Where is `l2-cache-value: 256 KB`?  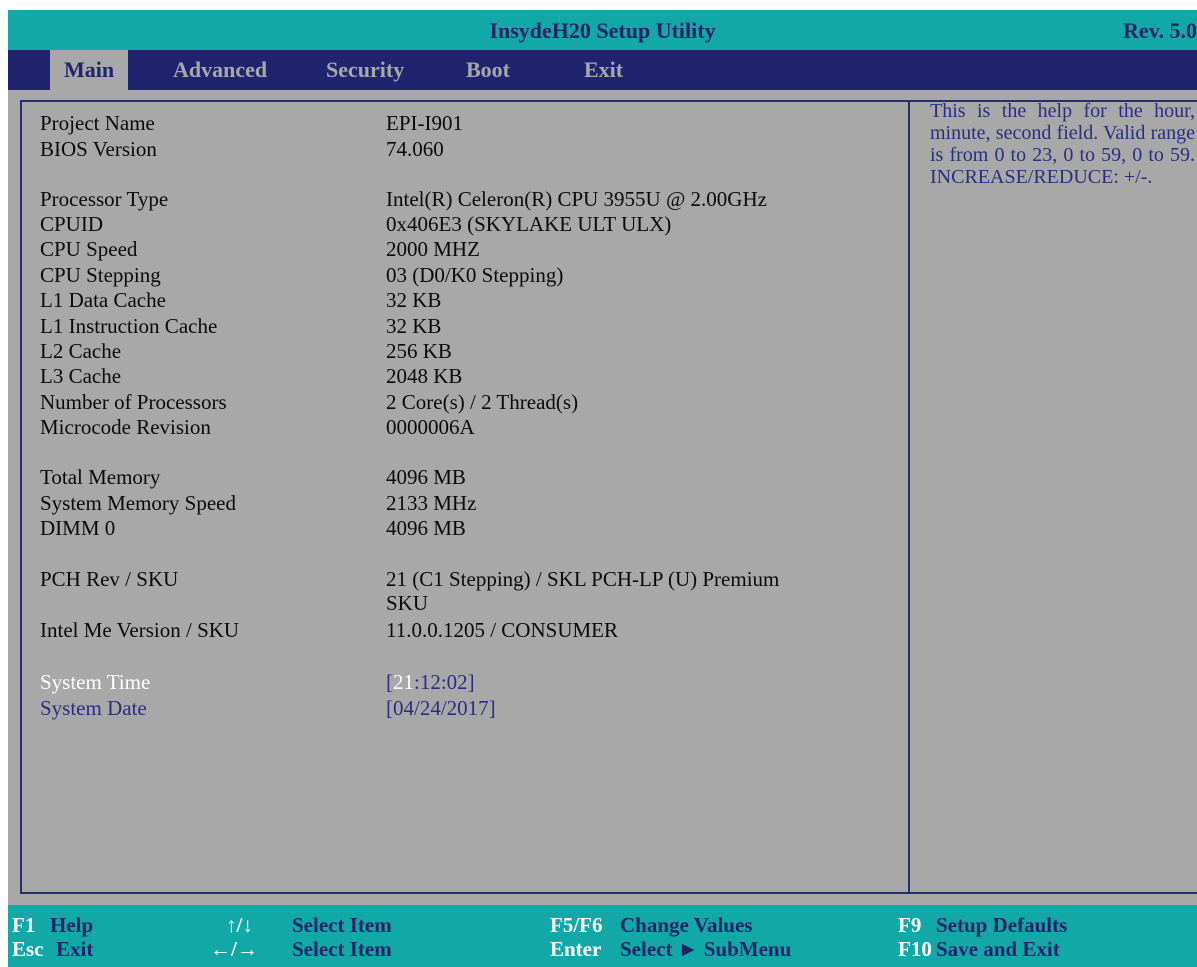
l2-cache-value: 256 KB is located at coordinates (419, 351).